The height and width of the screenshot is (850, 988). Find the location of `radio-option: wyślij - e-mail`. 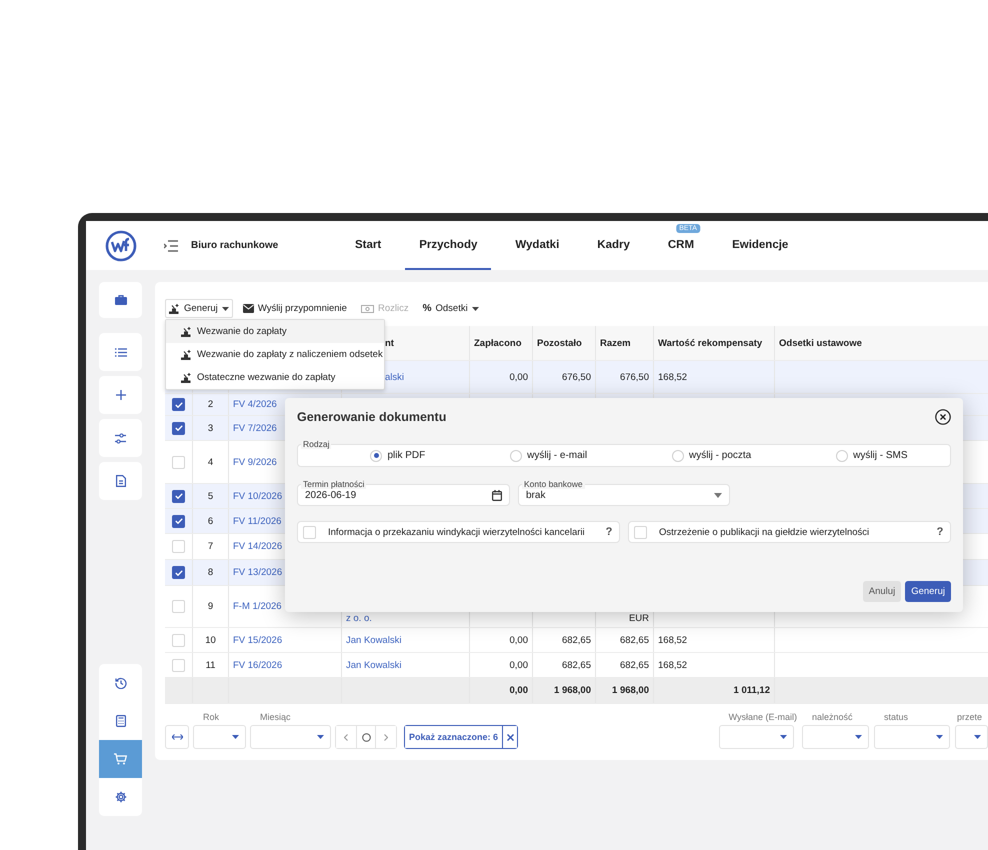

radio-option: wyślij - e-mail is located at coordinates (549, 456).